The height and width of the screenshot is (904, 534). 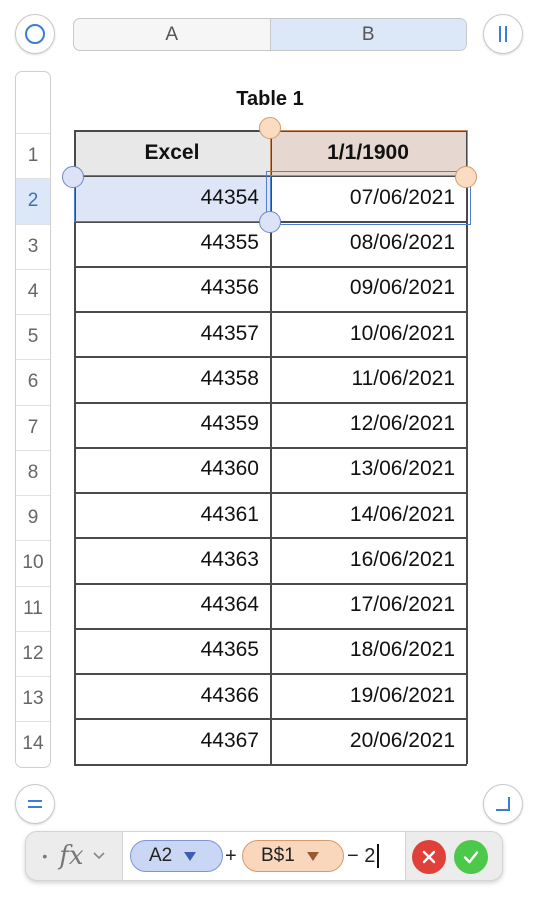 What do you see at coordinates (172, 605) in the screenshot?
I see `table-cell-a11: 44364` at bounding box center [172, 605].